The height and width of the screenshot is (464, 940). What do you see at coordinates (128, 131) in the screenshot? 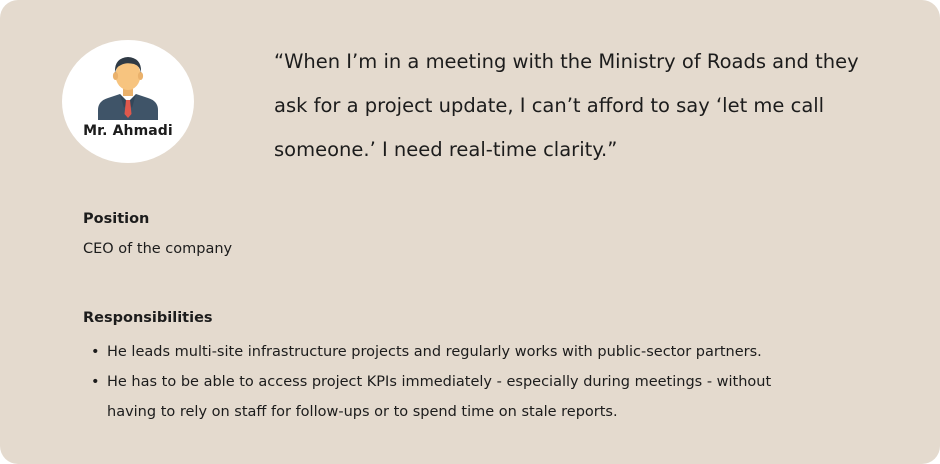
I see `persona-name: Mr. Ahmadi` at bounding box center [128, 131].